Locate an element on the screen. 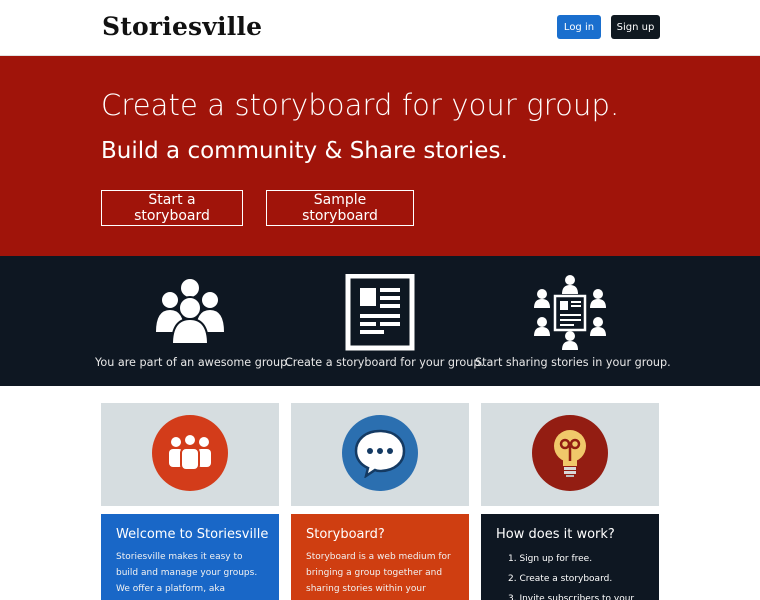 This screenshot has height=600, width=760. site-header: Storiesville Log in Sign up is located at coordinates (380, 28).